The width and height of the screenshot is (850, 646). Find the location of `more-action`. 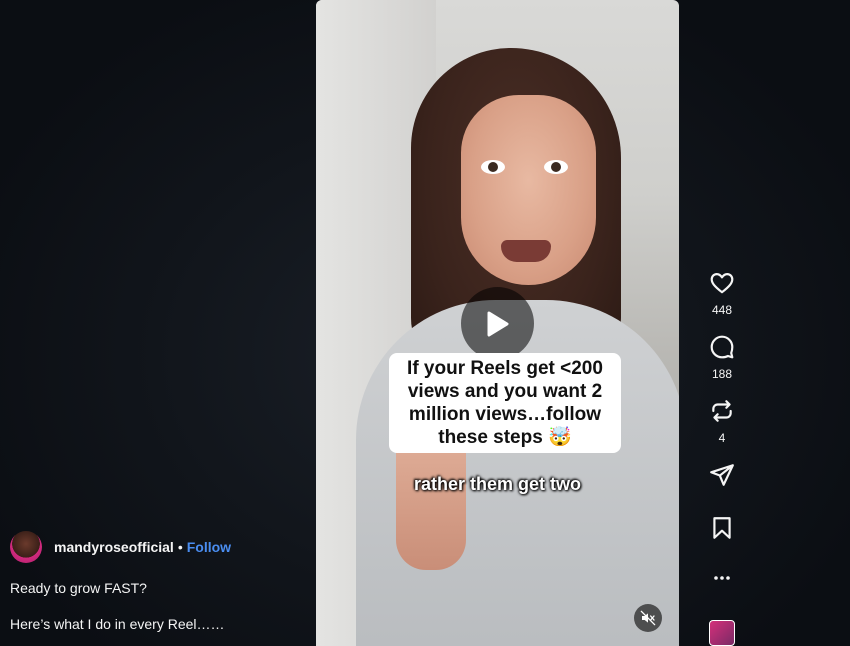

more-action is located at coordinates (722, 580).